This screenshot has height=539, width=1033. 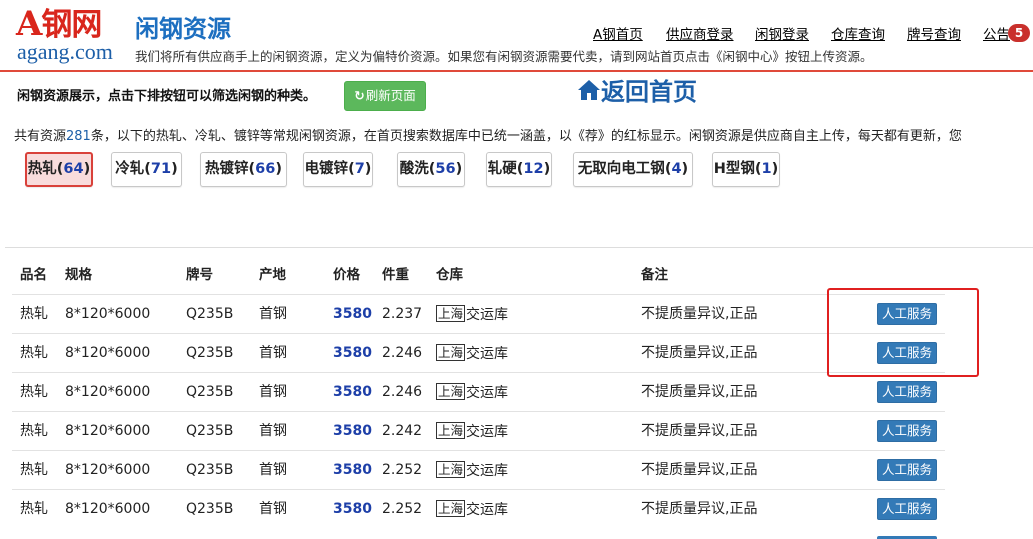 What do you see at coordinates (996, 35) in the screenshot?
I see `nav-announcement: 公告` at bounding box center [996, 35].